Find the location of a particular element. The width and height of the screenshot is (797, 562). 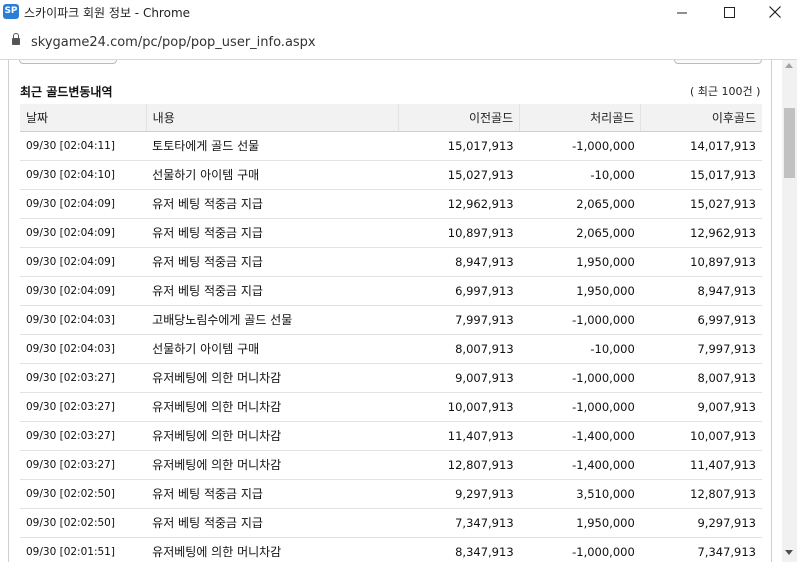

row-before-gold: 11,407,913 is located at coordinates (459, 436).